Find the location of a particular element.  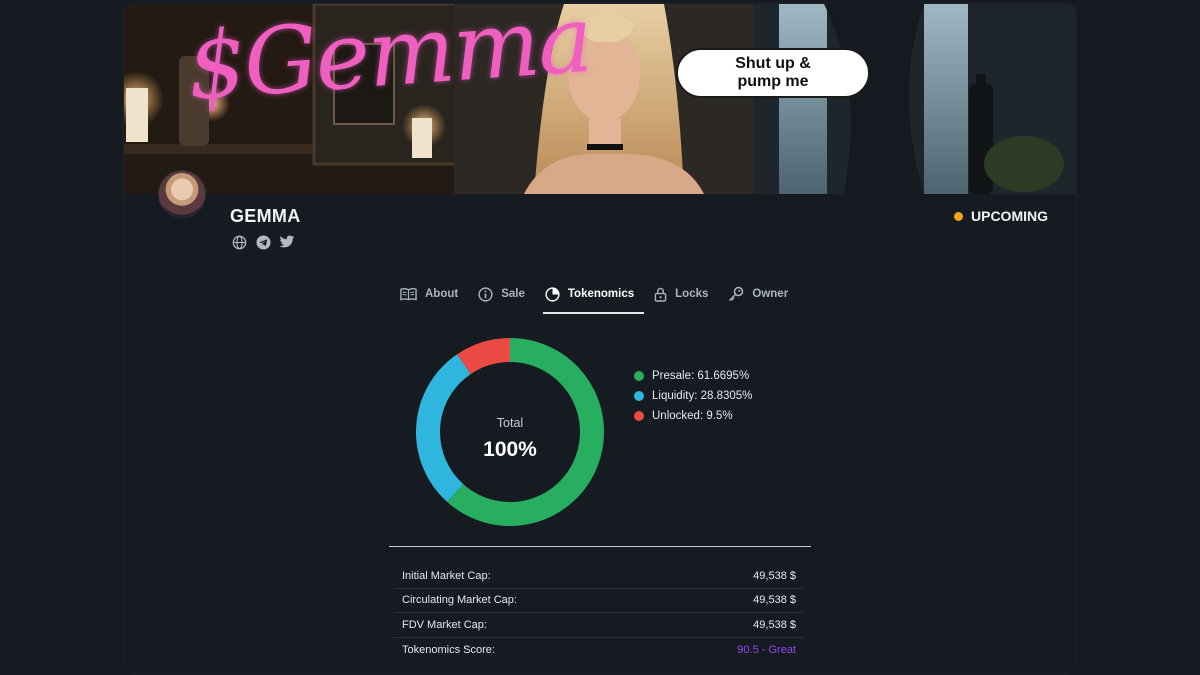

section-divider is located at coordinates (600, 546).